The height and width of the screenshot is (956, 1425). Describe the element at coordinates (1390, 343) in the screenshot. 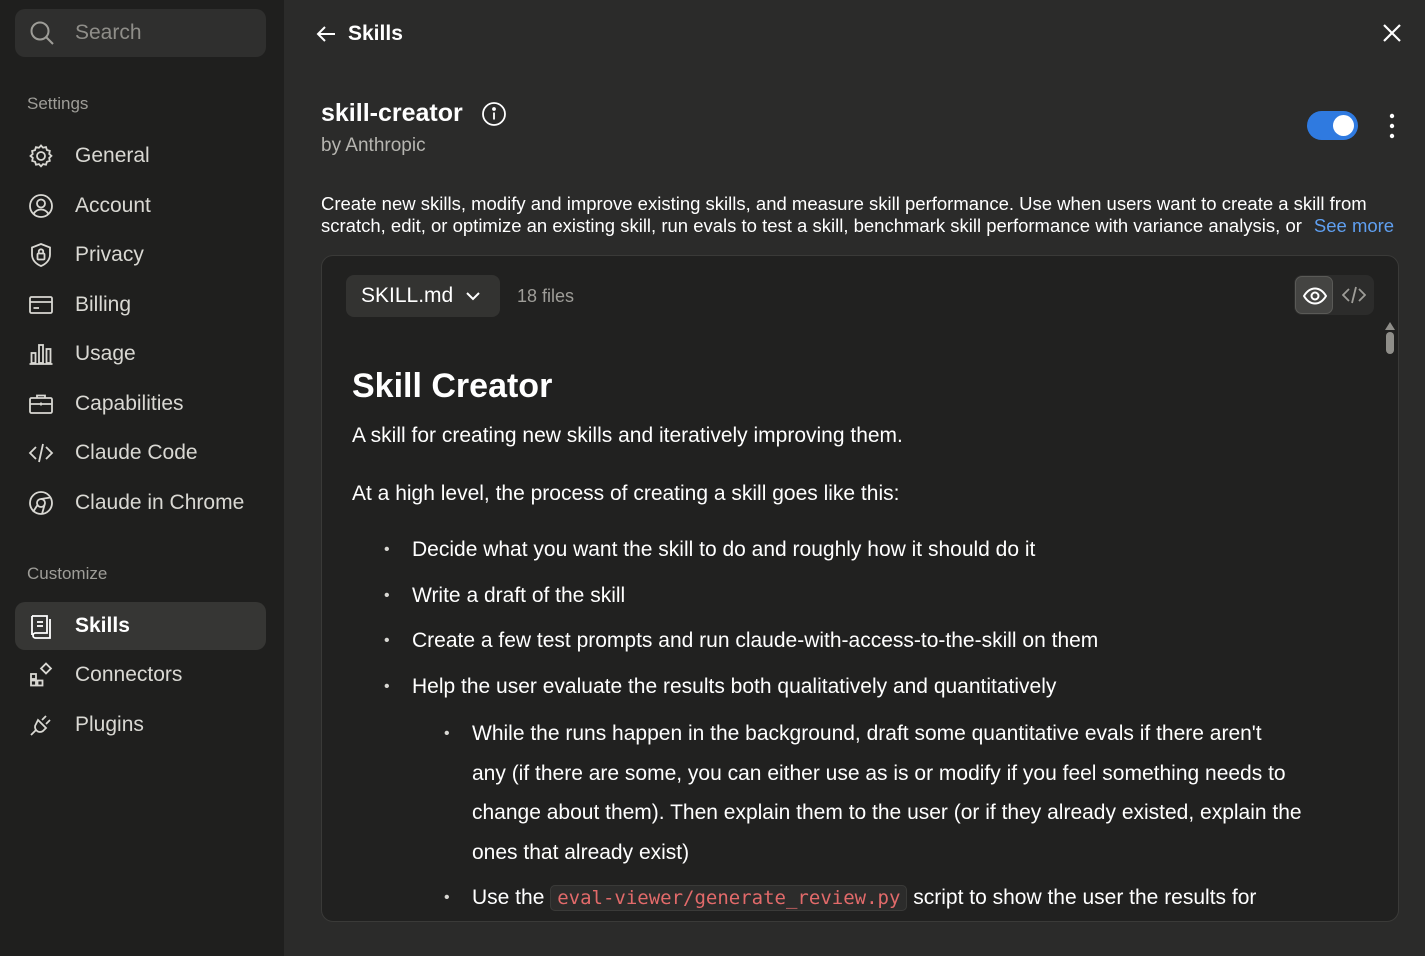

I see `scrollbar-thumb` at that location.